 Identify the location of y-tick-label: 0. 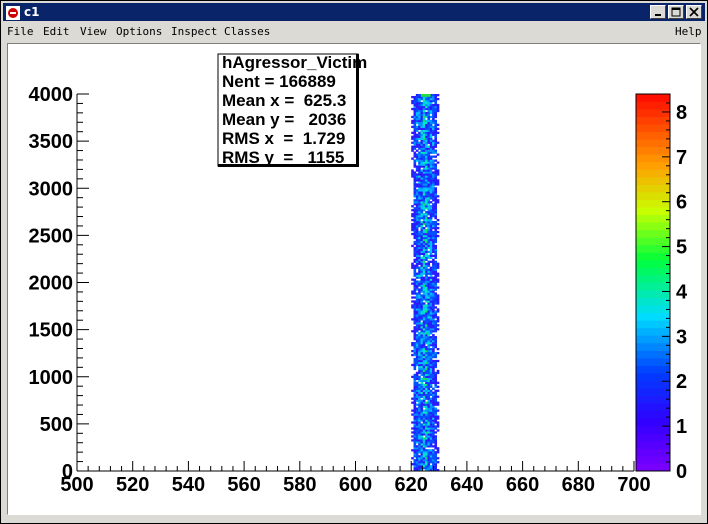
(67, 472).